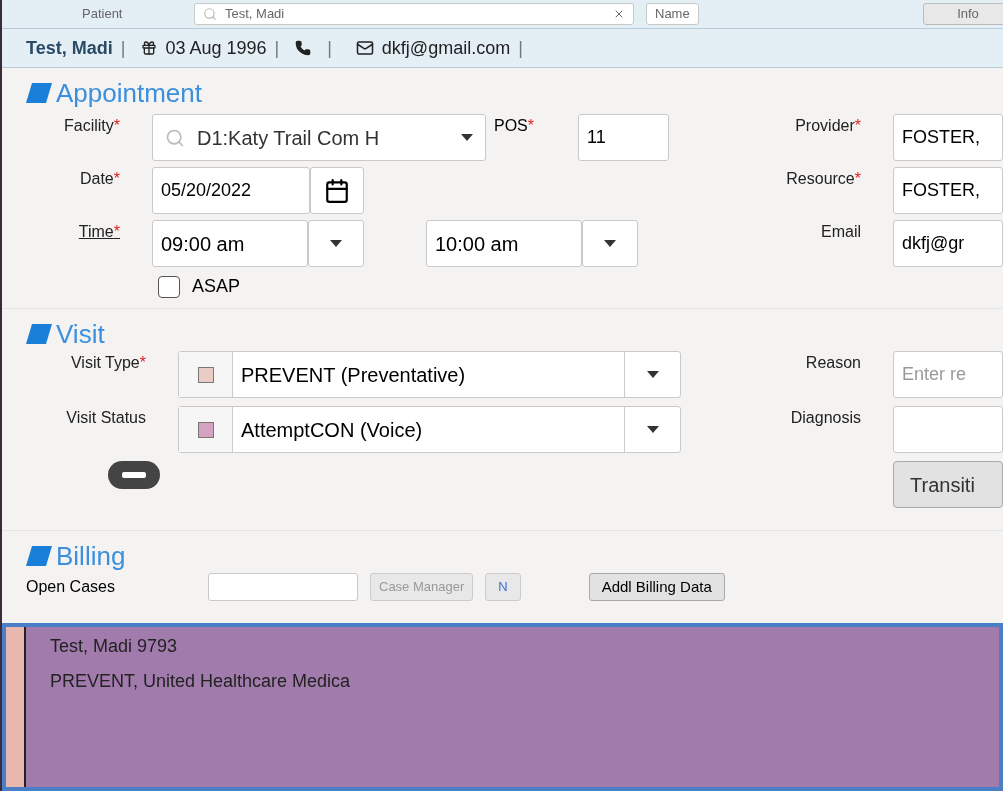  Describe the element at coordinates (948, 484) in the screenshot. I see `transition-button: Transiti` at that location.